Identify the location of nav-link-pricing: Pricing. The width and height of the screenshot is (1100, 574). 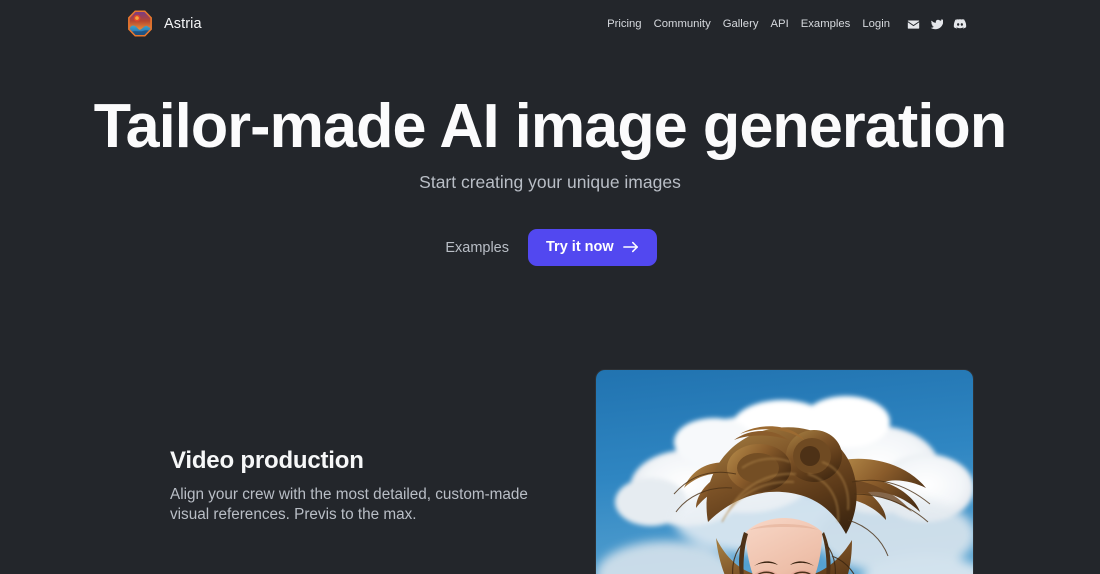
(624, 24).